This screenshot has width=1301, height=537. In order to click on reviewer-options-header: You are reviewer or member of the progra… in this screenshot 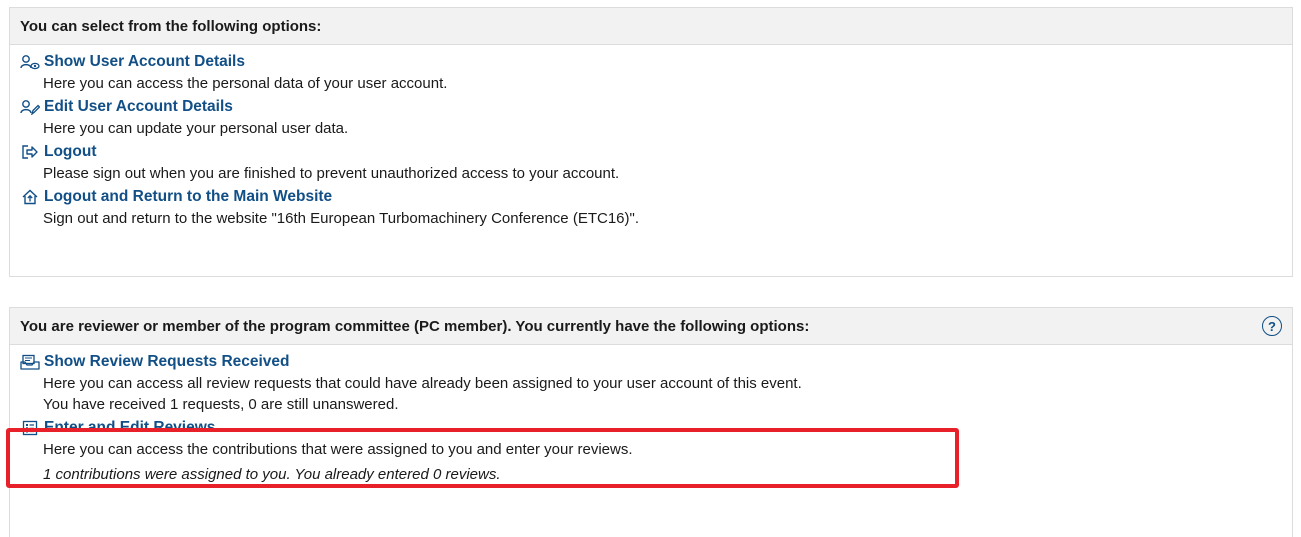, I will do `click(651, 326)`.